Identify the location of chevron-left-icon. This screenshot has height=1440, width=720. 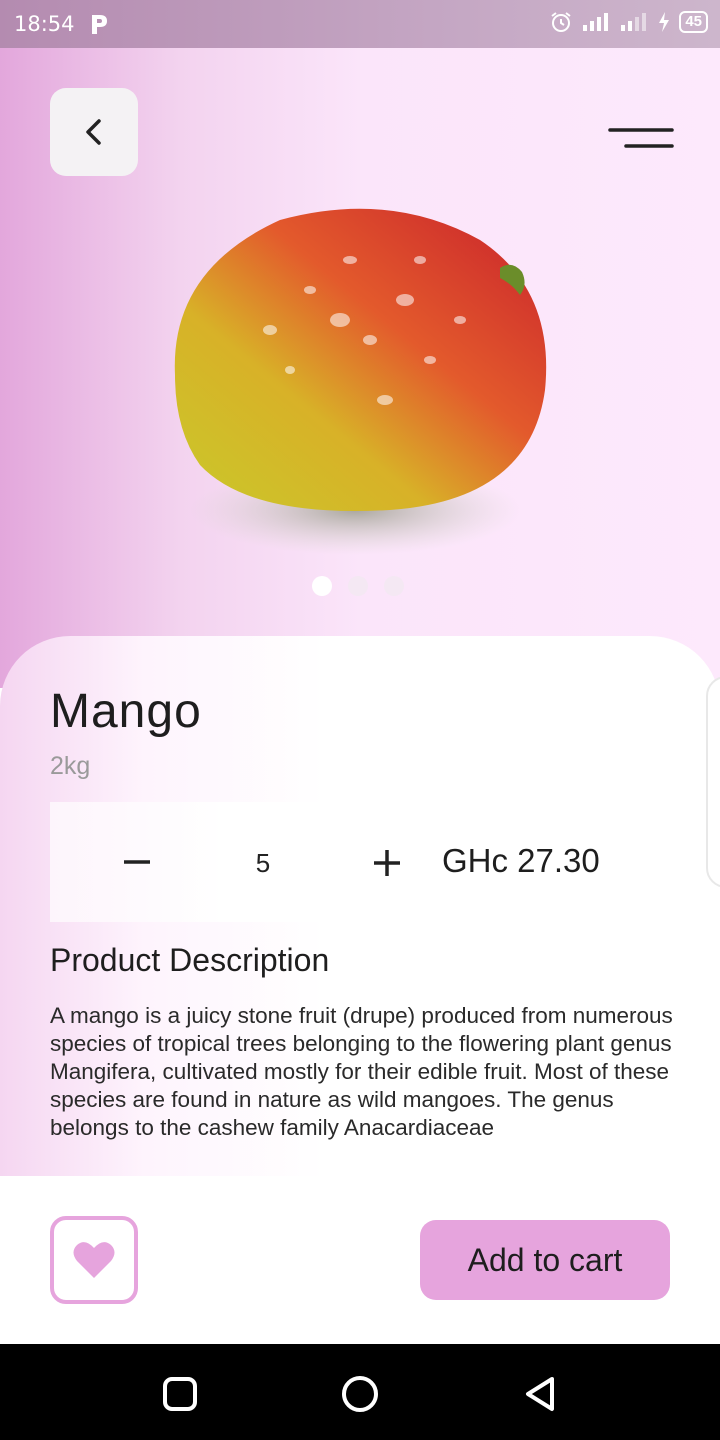
(93, 132).